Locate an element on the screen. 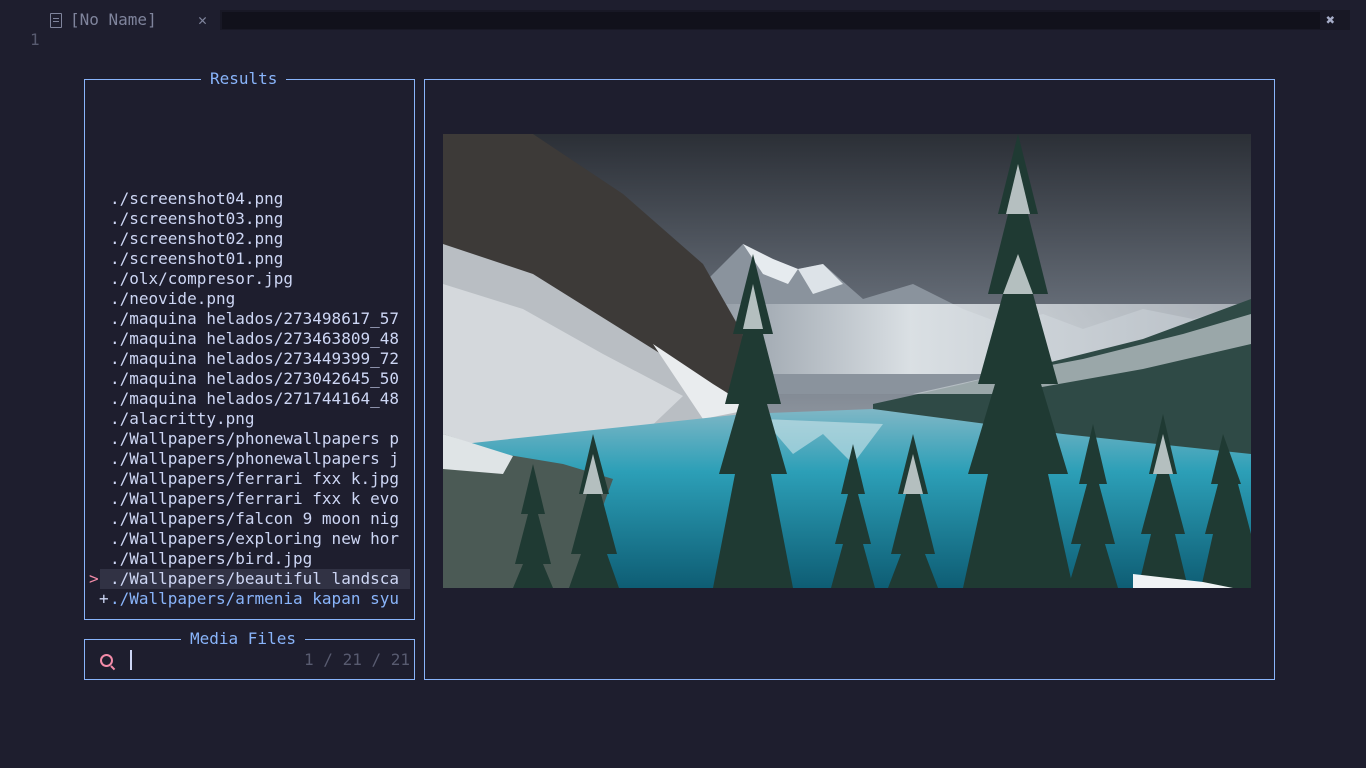 The width and height of the screenshot is (1366, 768). prompt-title: Media Files is located at coordinates (243, 639).